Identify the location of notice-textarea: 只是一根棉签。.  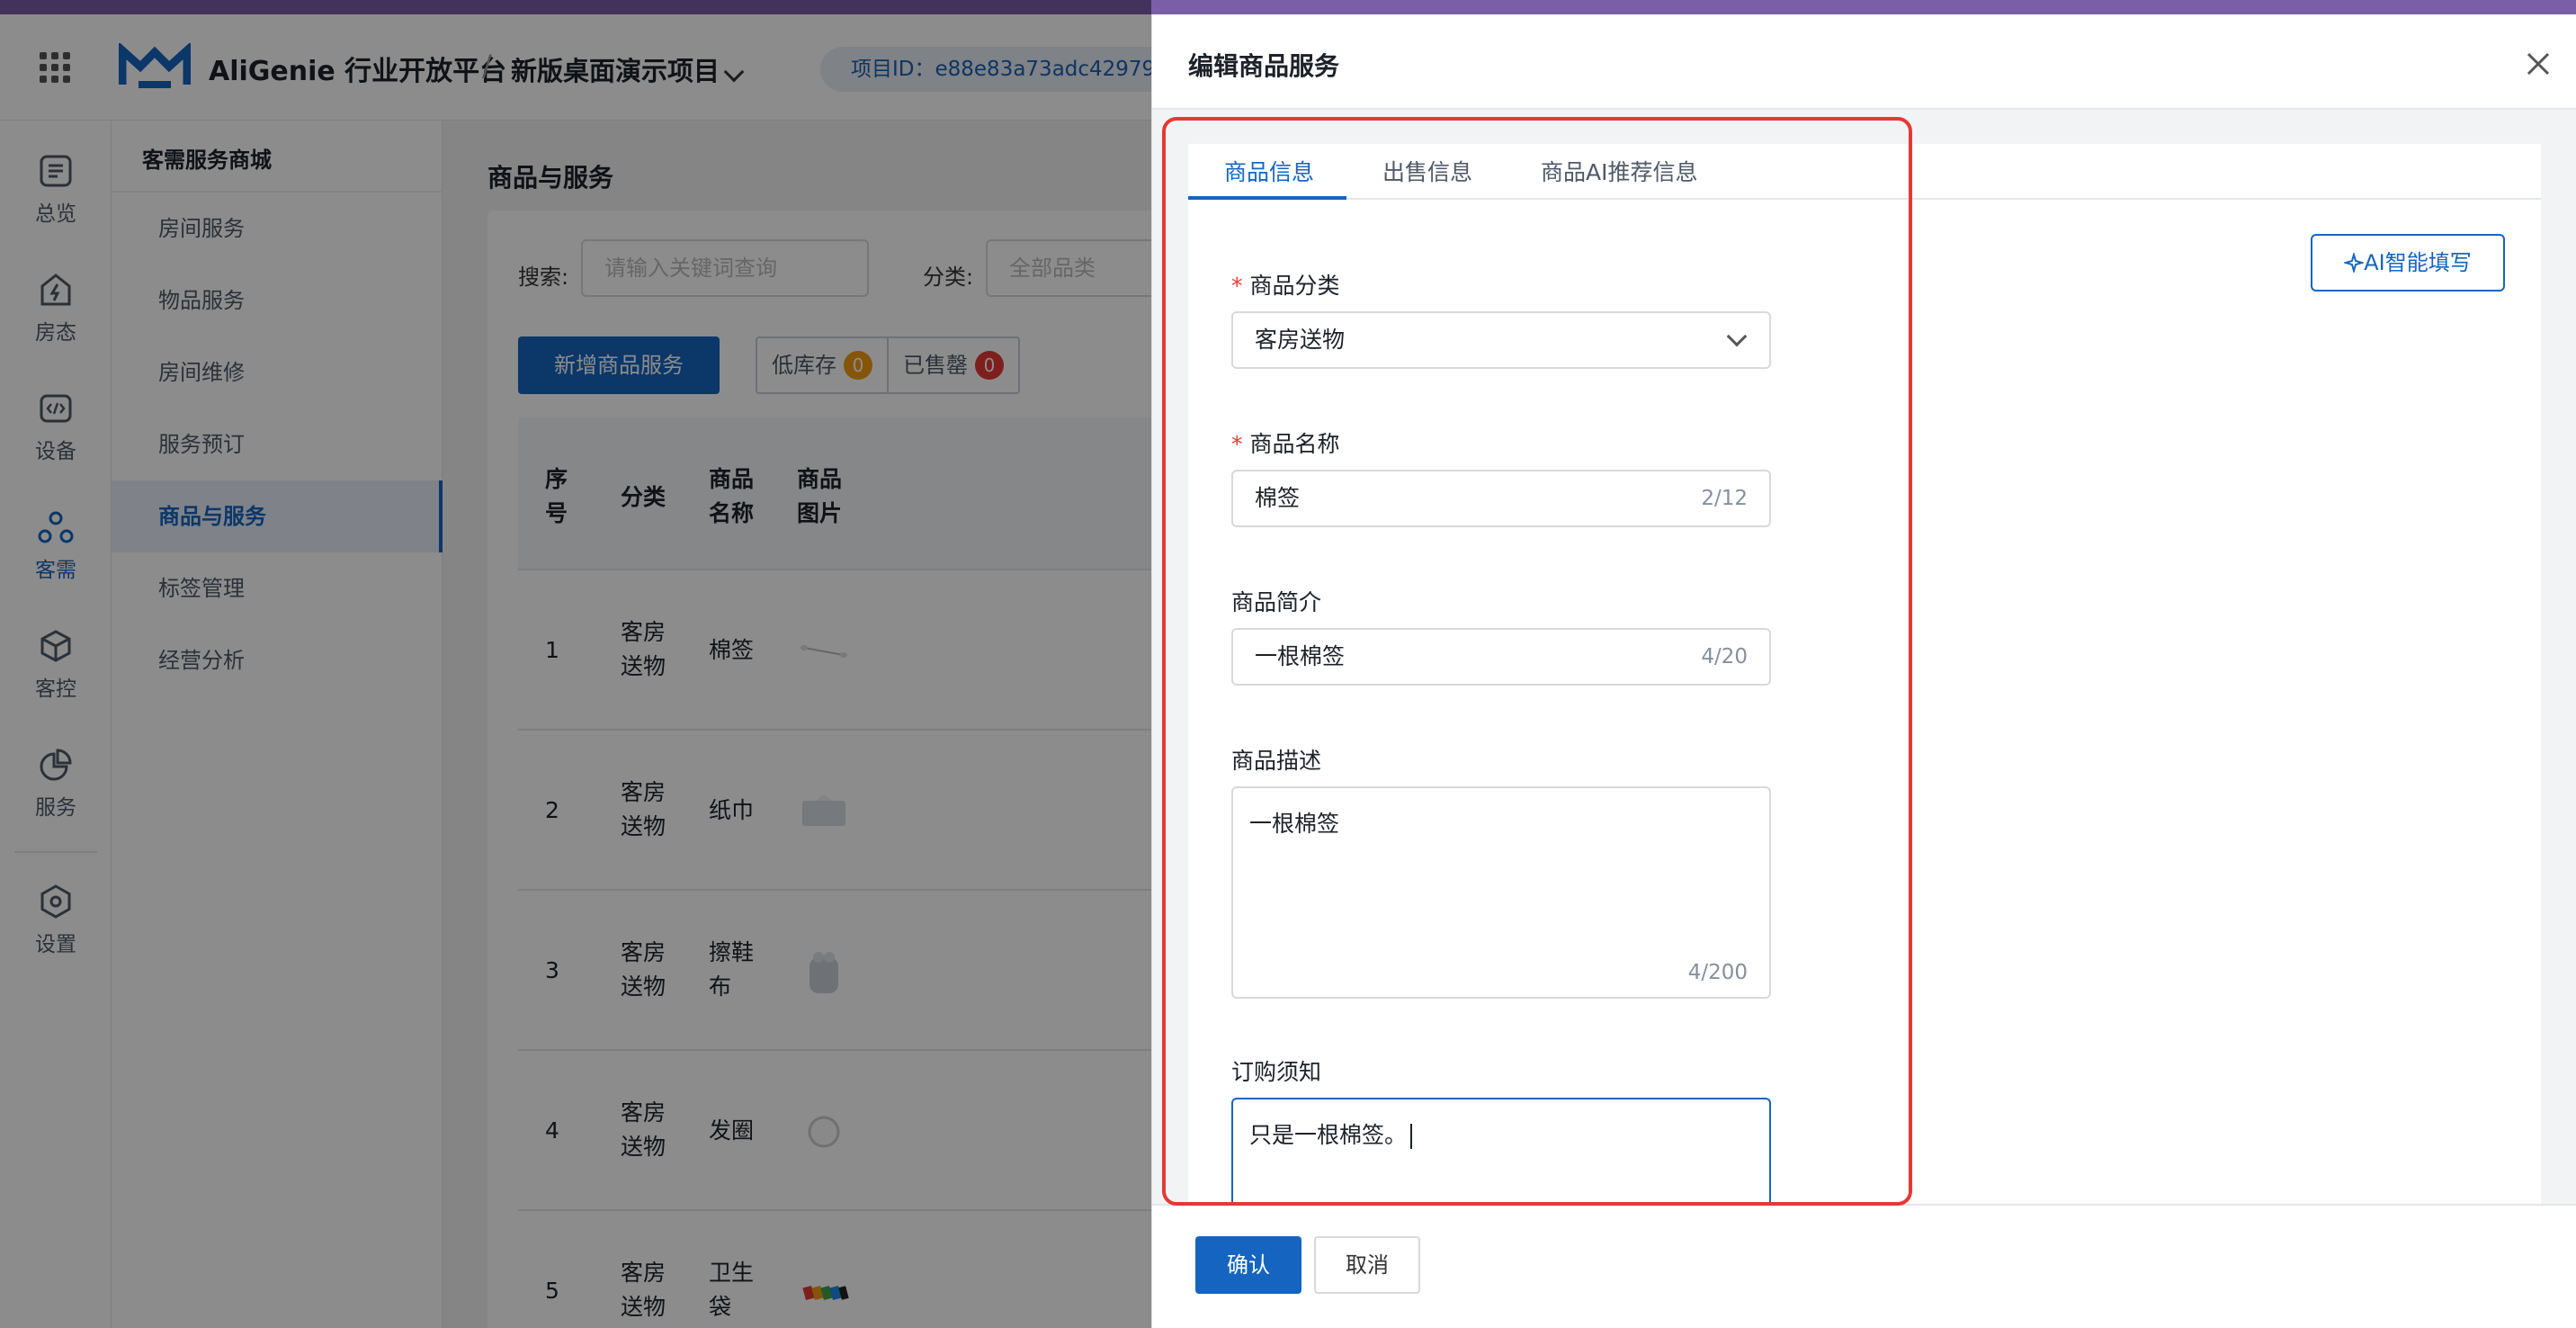
(1501, 1151).